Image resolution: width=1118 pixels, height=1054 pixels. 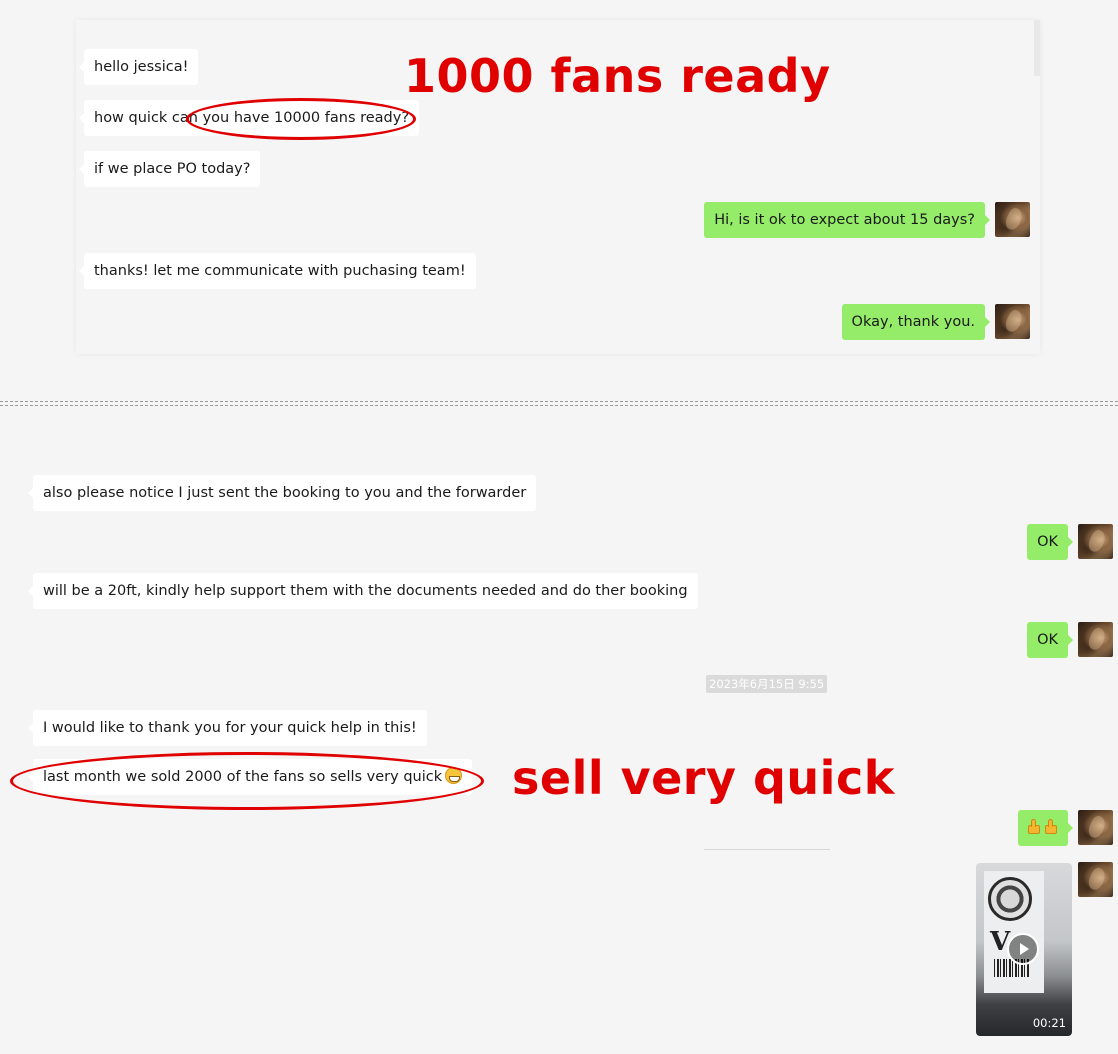 What do you see at coordinates (767, 684) in the screenshot?
I see `message-timestamp: 2023年6月15日 9:55` at bounding box center [767, 684].